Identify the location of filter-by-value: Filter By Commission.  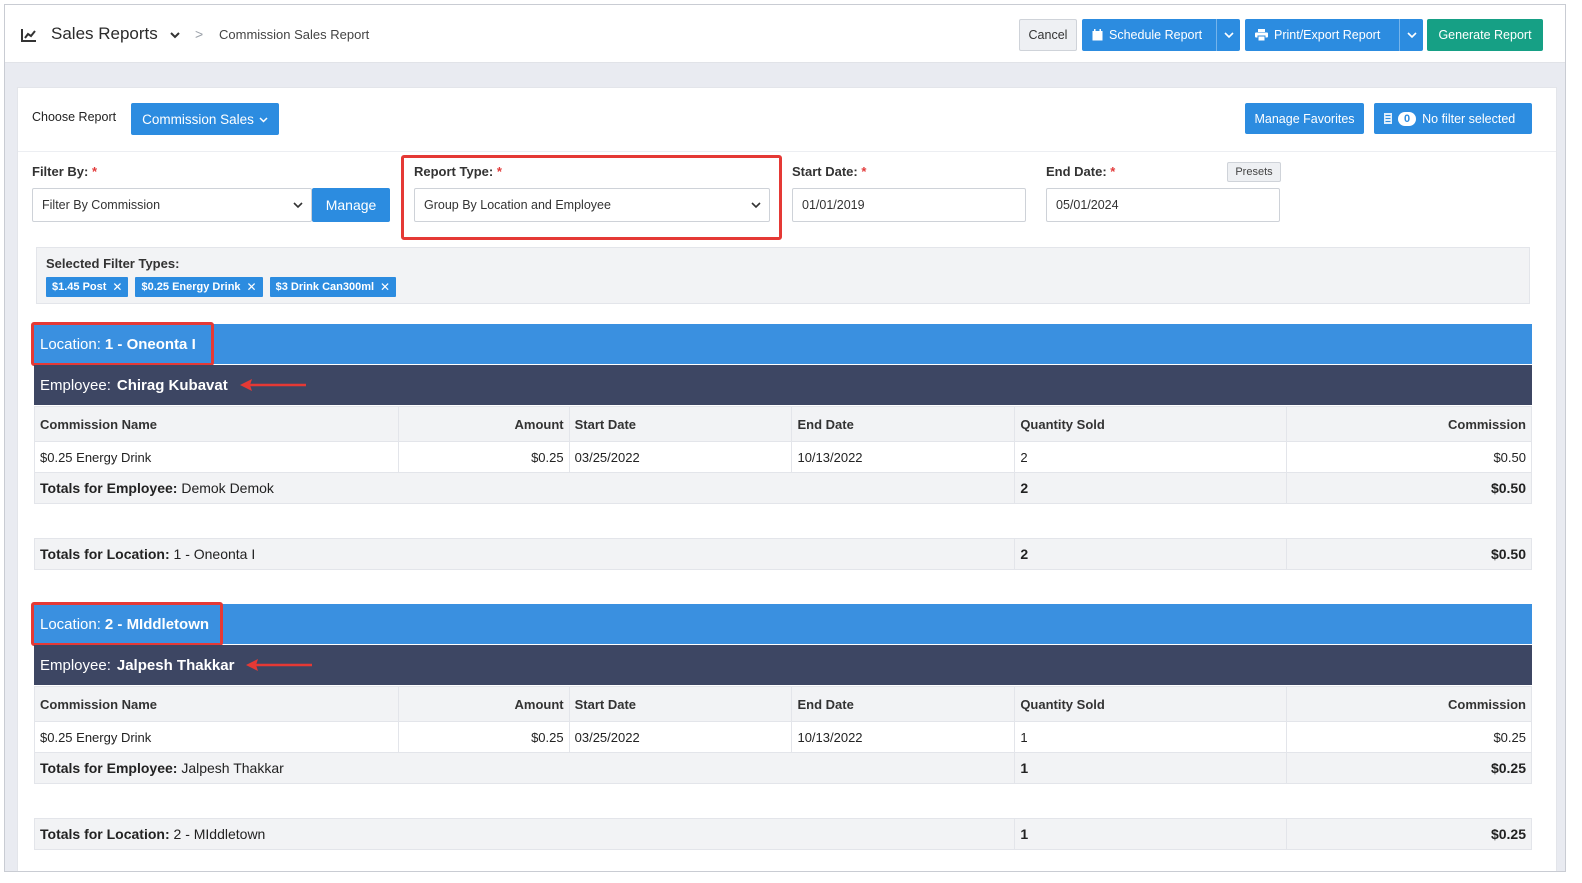
(101, 205).